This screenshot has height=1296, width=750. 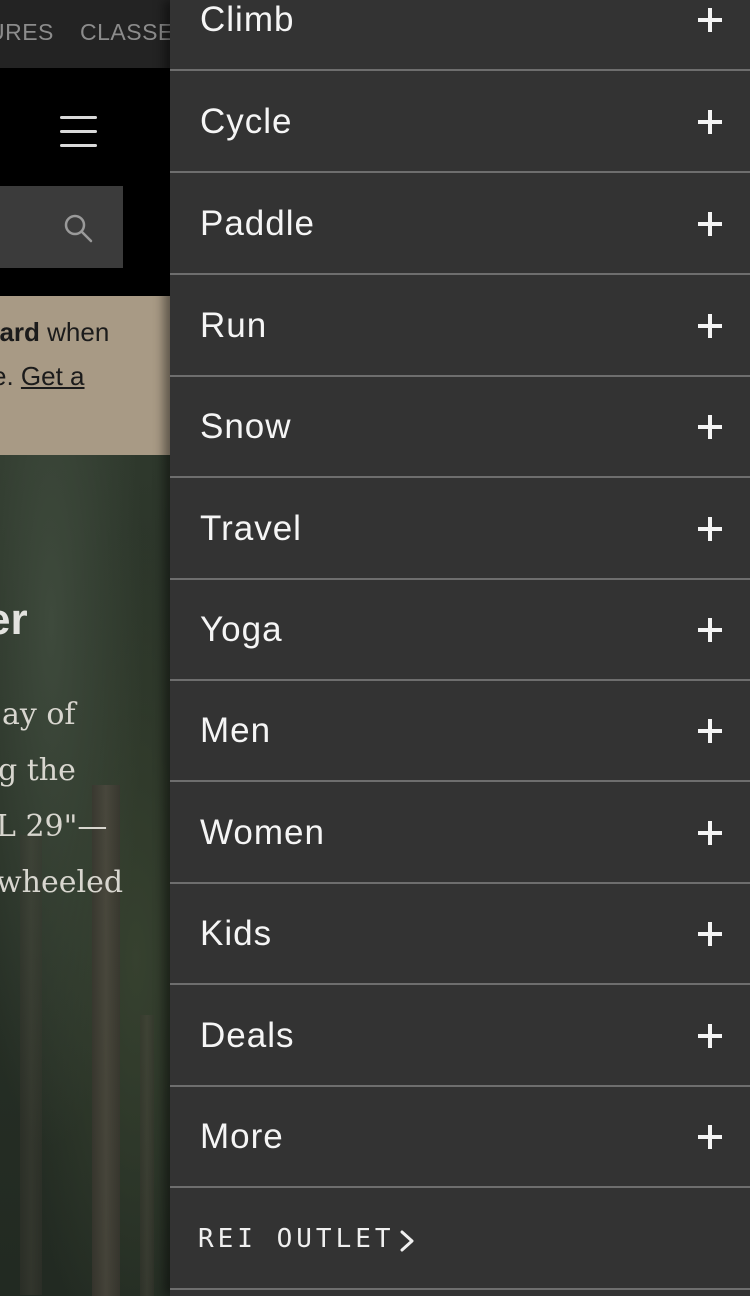 I want to click on menu-item-label: Kids, so click(x=236, y=933).